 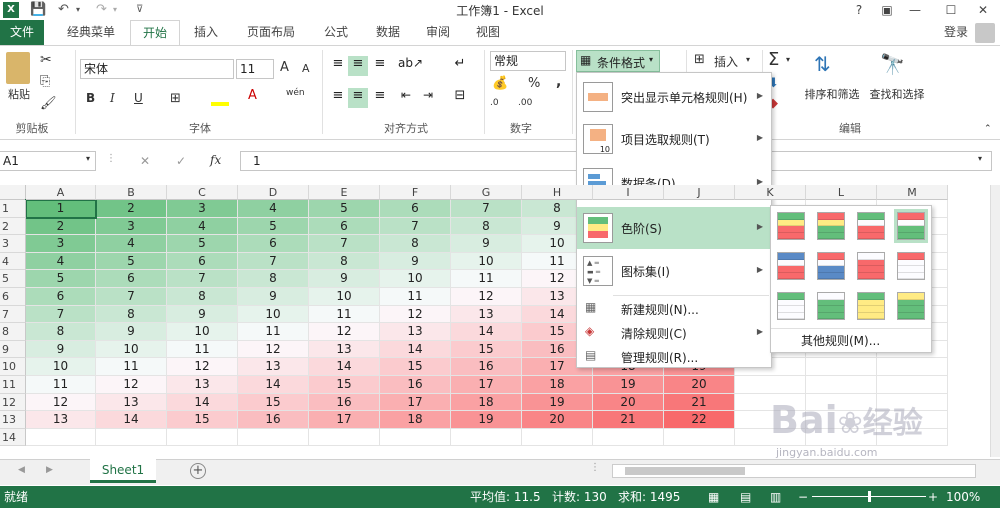 What do you see at coordinates (557, 402) in the screenshot?
I see `cell-h12: 19` at bounding box center [557, 402].